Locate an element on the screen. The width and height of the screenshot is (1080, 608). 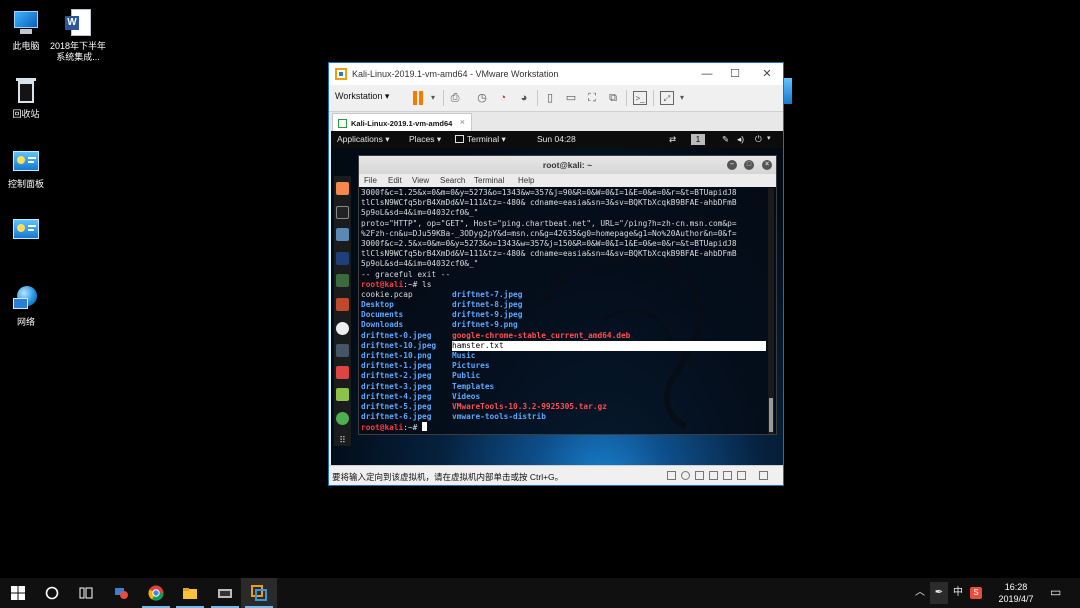
pause-icon is located at coordinates (418, 98).